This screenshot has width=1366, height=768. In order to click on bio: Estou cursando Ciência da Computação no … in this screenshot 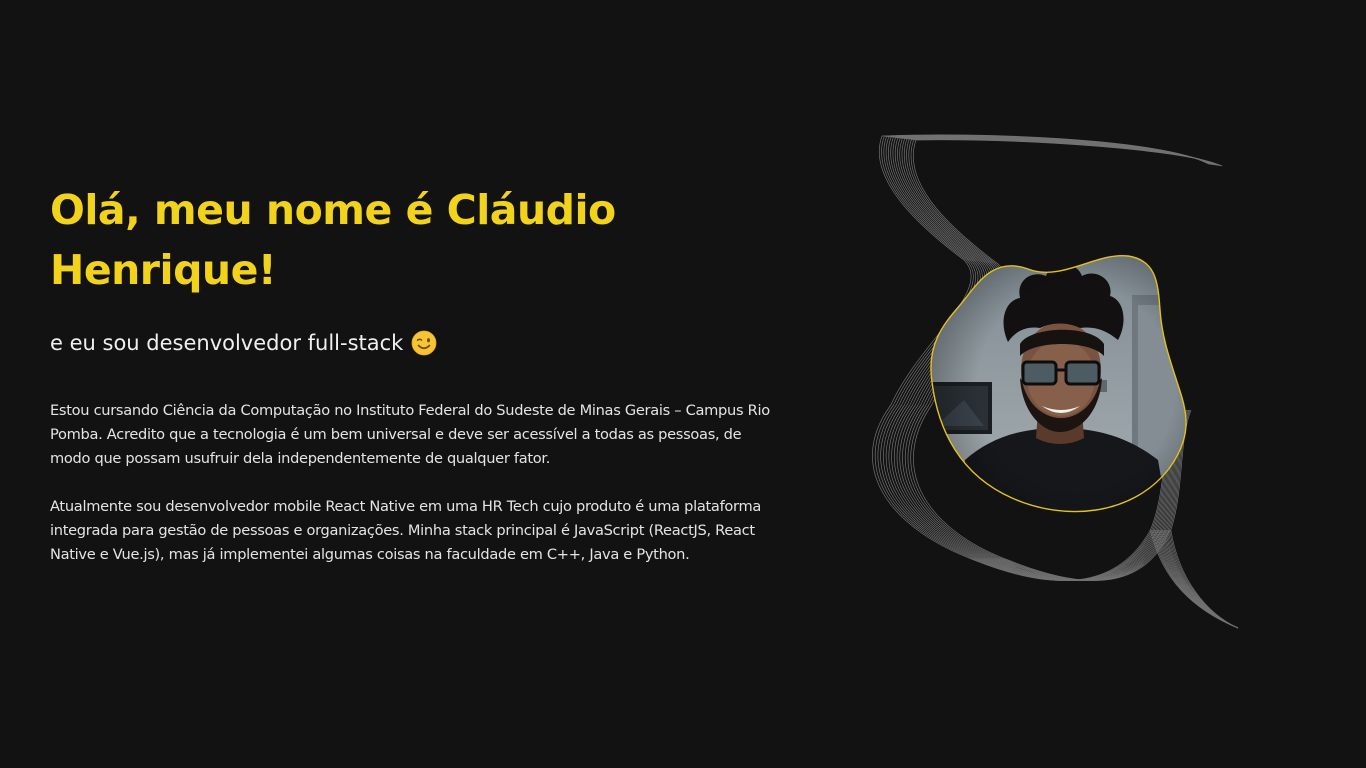, I will do `click(410, 483)`.